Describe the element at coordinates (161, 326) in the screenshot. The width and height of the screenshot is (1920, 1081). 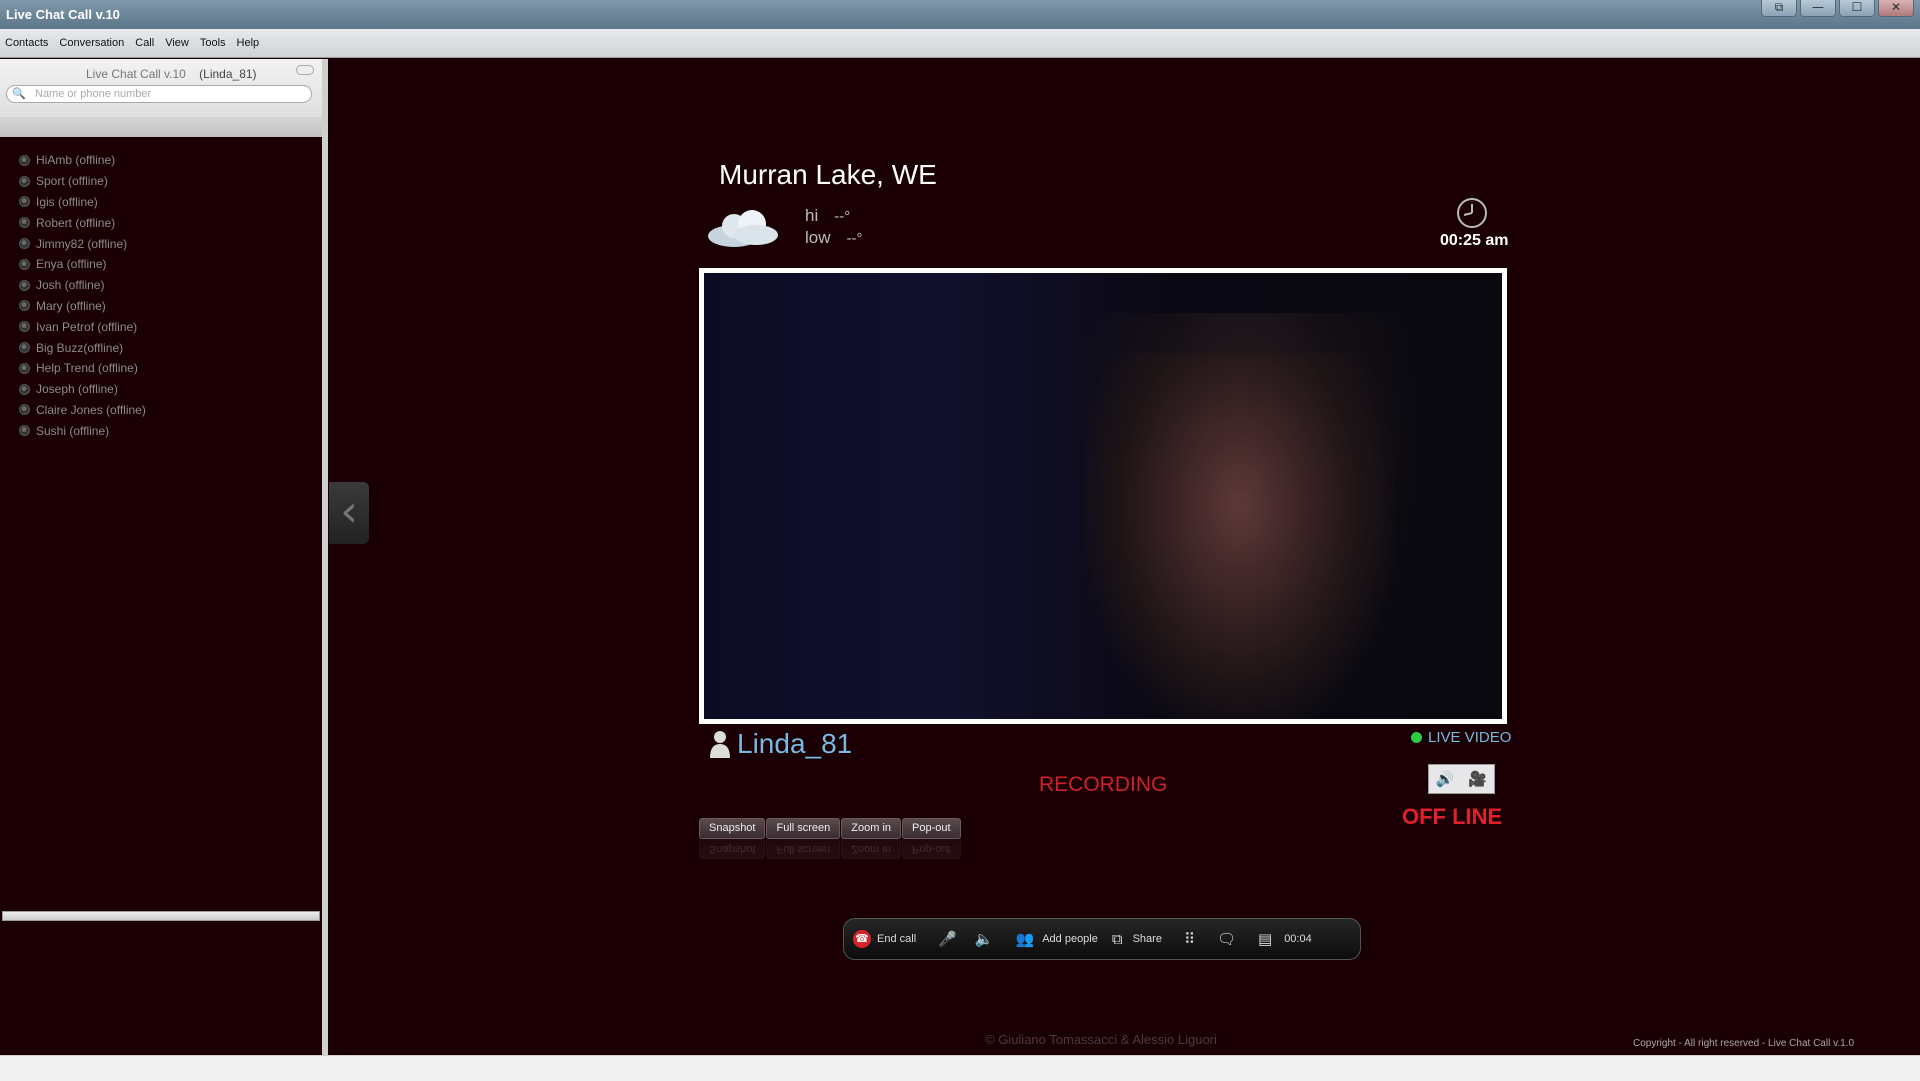
I see `contact-item: Ivan Petrof (offline)` at that location.